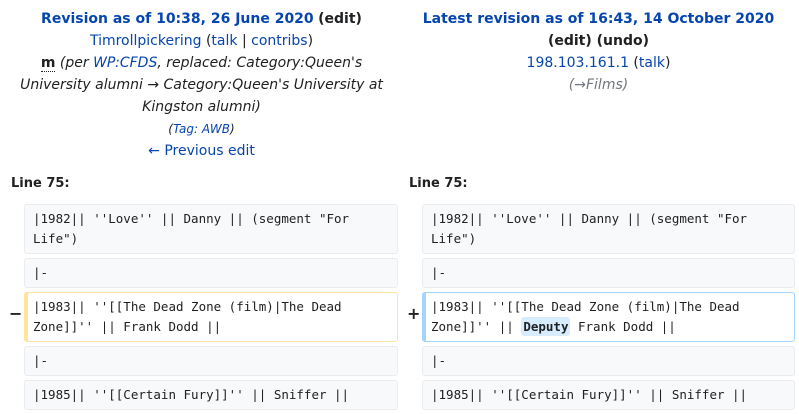  What do you see at coordinates (652, 63) in the screenshot?
I see `new-talk-link: talk` at bounding box center [652, 63].